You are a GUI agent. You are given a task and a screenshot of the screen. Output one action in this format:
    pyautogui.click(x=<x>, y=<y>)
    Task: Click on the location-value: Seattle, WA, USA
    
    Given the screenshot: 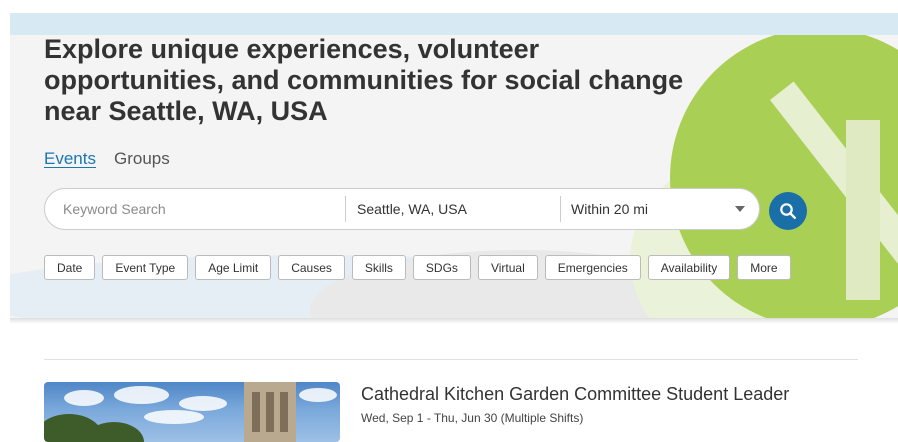 What is the action you would take?
    pyautogui.click(x=412, y=209)
    